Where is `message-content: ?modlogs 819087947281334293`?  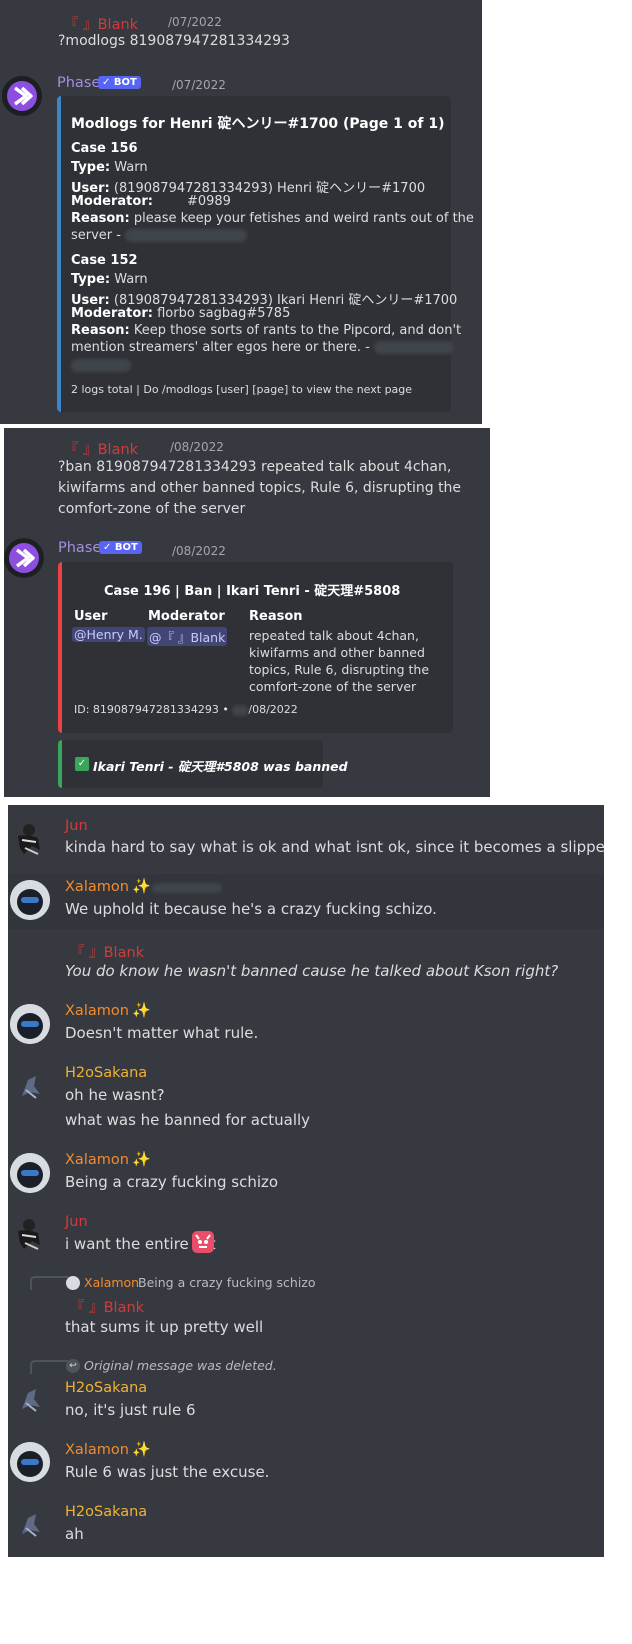
message-content: ?modlogs 819087947281334293 is located at coordinates (174, 41).